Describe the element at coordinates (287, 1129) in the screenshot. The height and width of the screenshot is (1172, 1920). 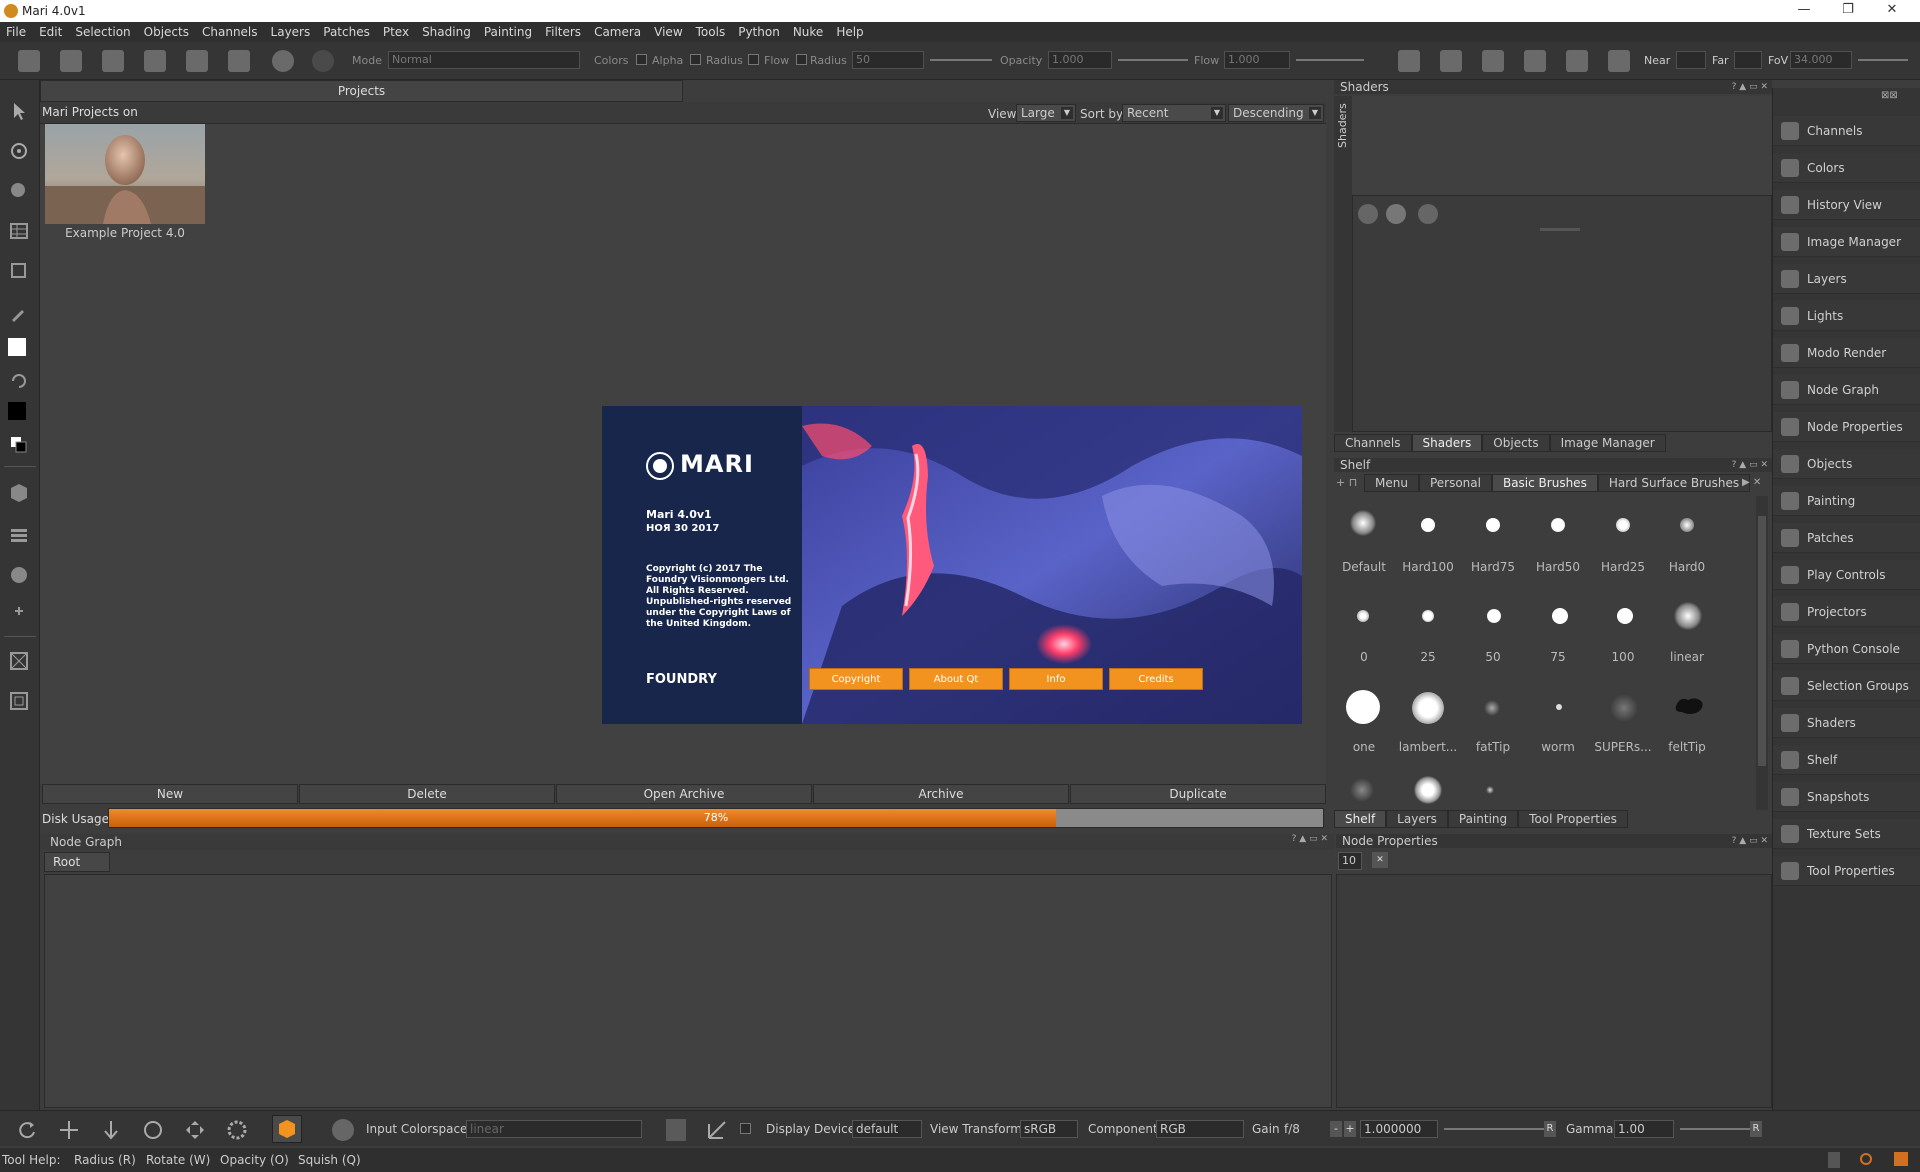
I see `hexagon-toggle-button` at that location.